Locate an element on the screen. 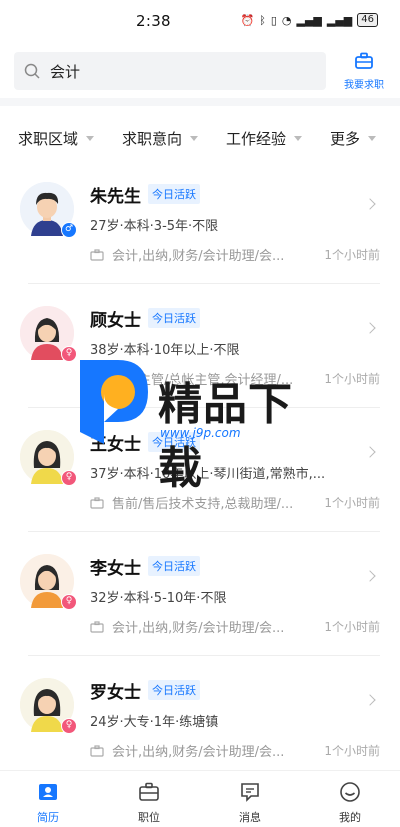  filter-experience: 工作经验 is located at coordinates (264, 138).